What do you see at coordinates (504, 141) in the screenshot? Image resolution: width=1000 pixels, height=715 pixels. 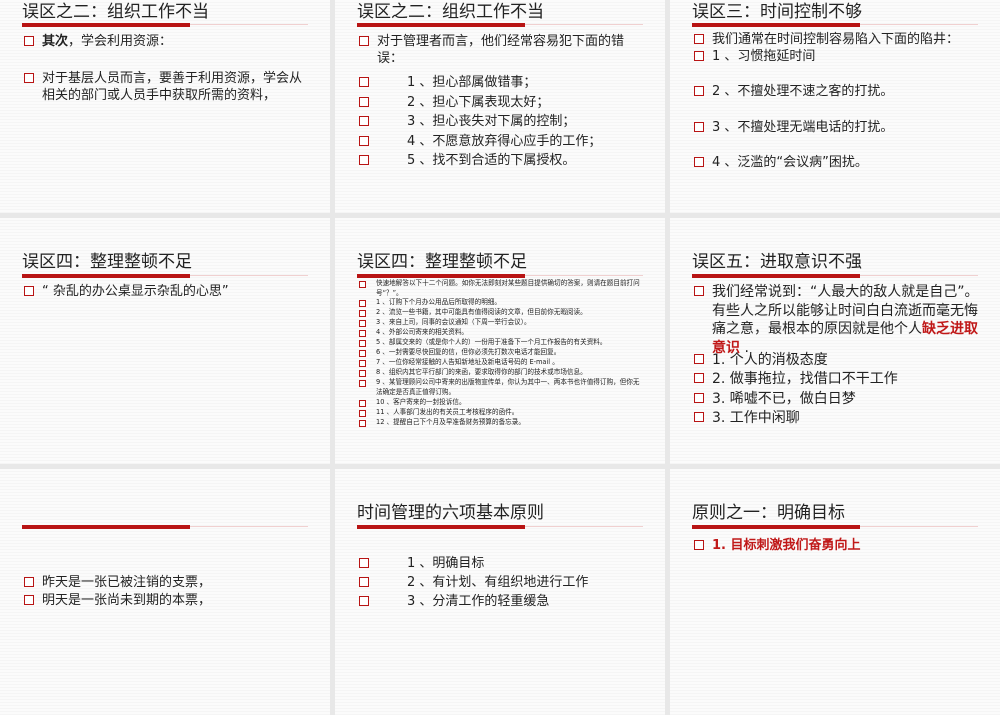 I see `bullet-text: 4 、不愿意放弃得心应手的工作；` at bounding box center [504, 141].